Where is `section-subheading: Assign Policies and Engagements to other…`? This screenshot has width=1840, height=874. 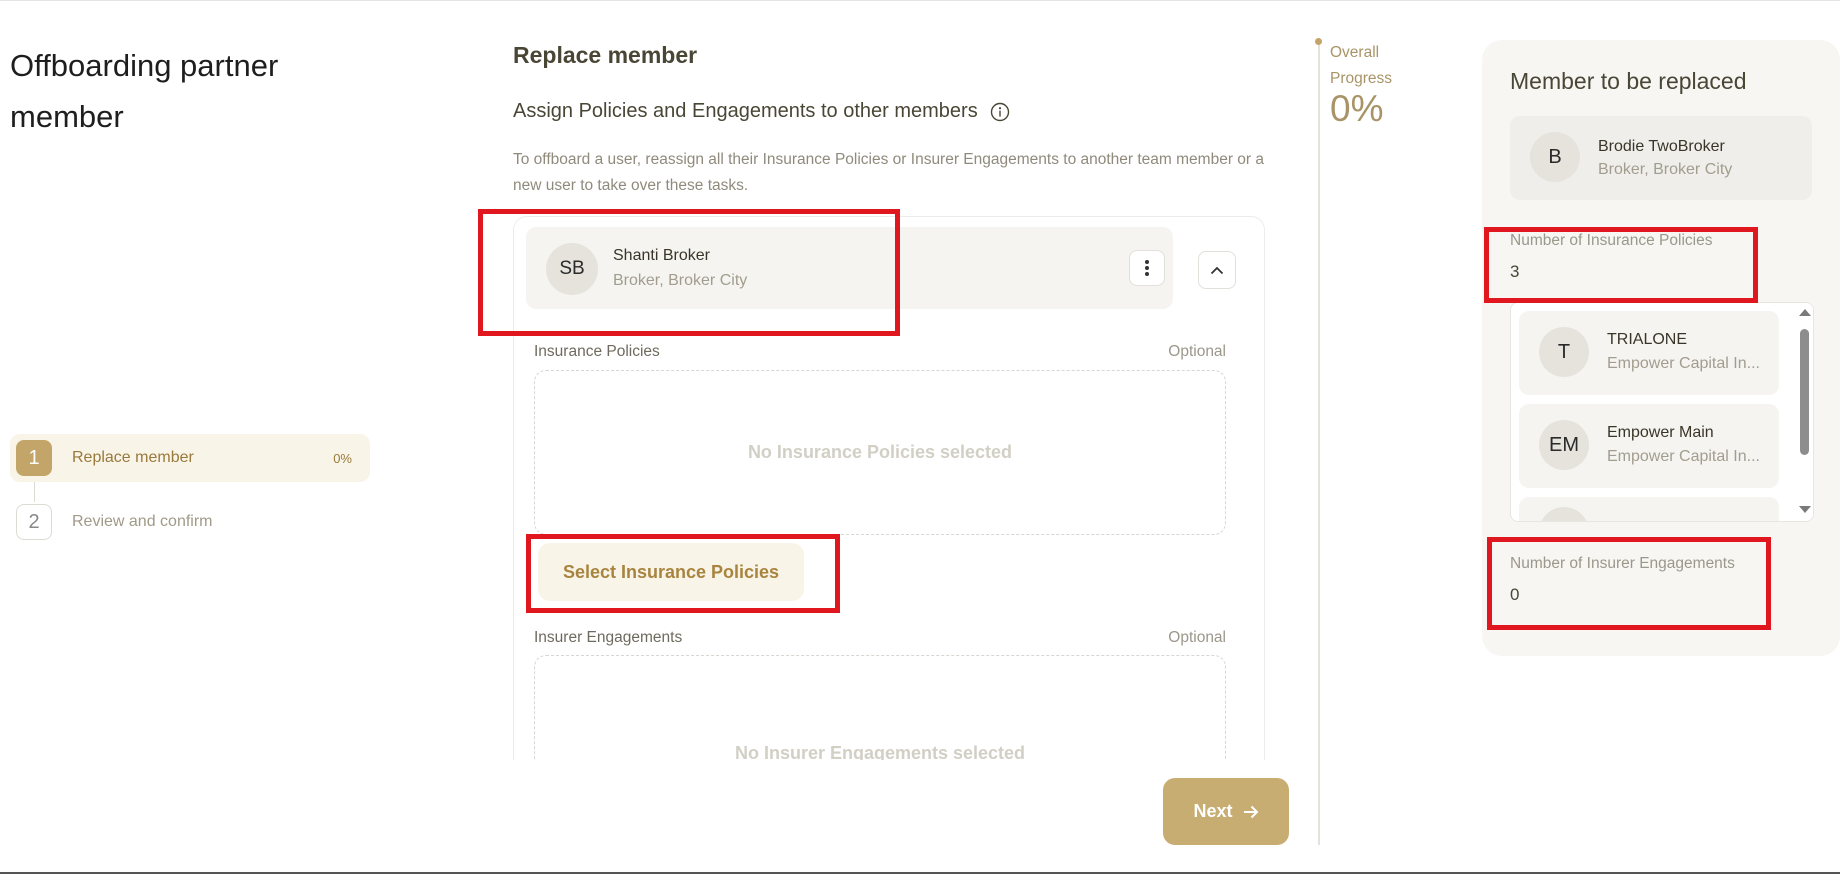 section-subheading: Assign Policies and Engagements to other… is located at coordinates (761, 111).